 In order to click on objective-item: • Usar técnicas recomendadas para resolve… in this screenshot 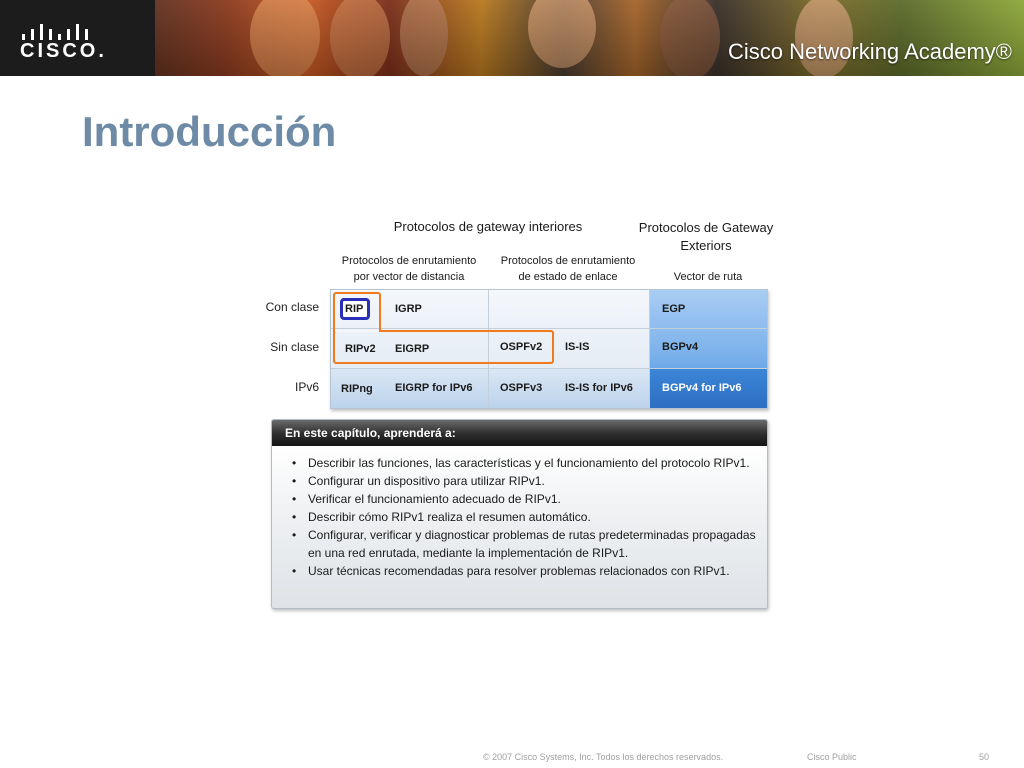, I will do `click(527, 571)`.